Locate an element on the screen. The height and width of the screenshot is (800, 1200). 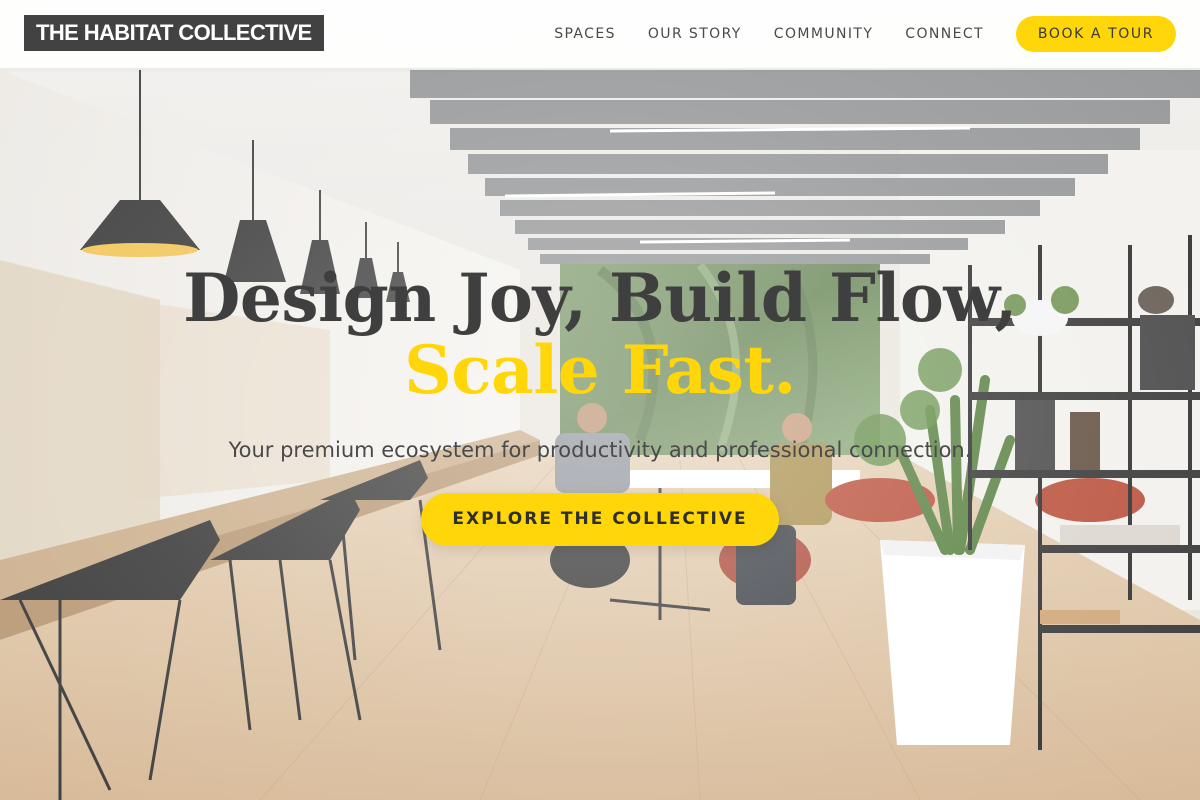
explore-collective-button: EXPLORE THE COLLECTIVE is located at coordinates (600, 519).